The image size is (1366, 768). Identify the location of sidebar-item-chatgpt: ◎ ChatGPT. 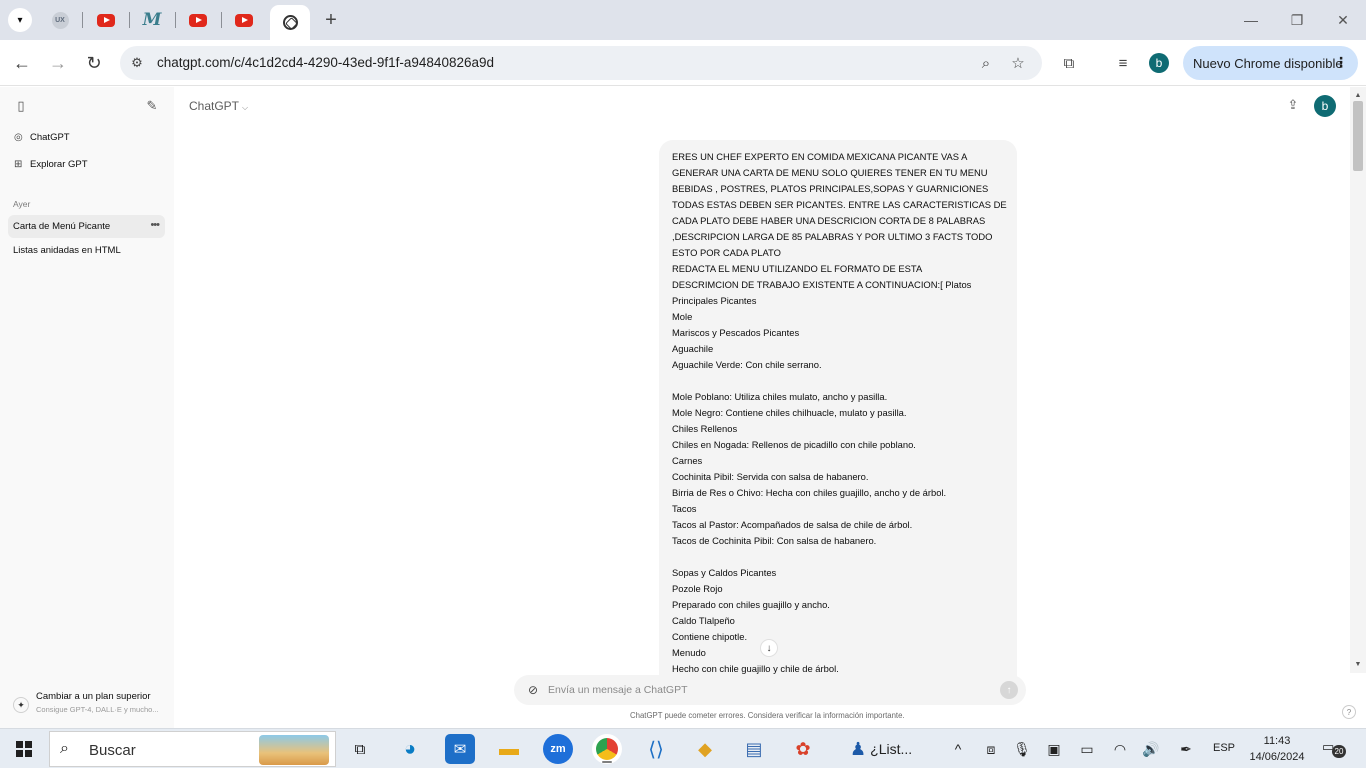
(86, 137).